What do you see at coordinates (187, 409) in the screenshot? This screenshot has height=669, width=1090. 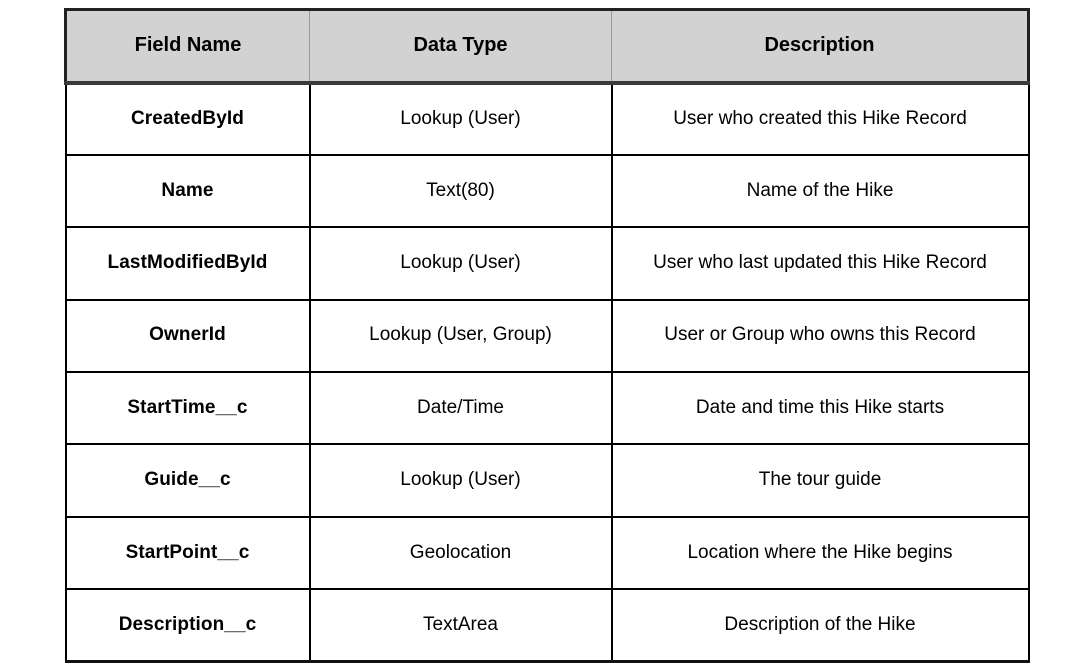 I see `cell-field-name: StartTime__c` at bounding box center [187, 409].